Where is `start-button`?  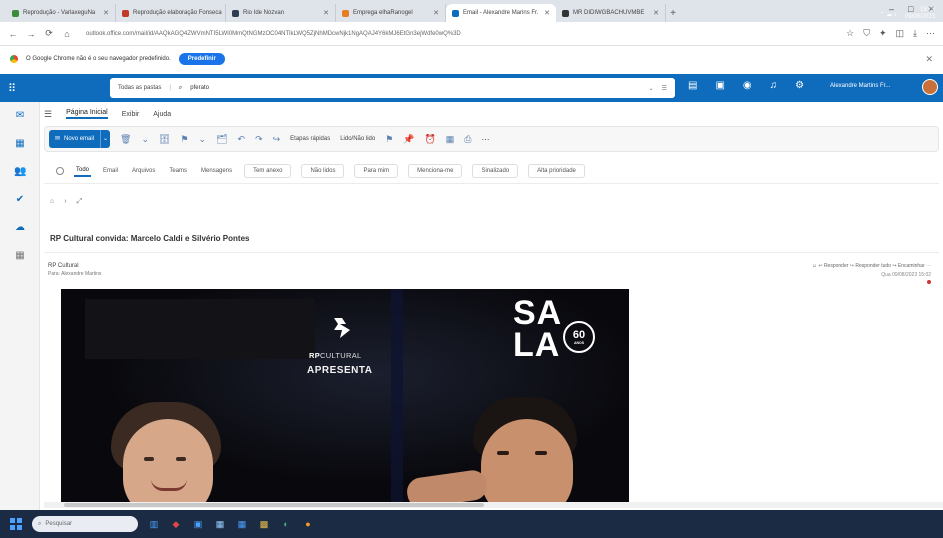
start-button is located at coordinates (16, 524).